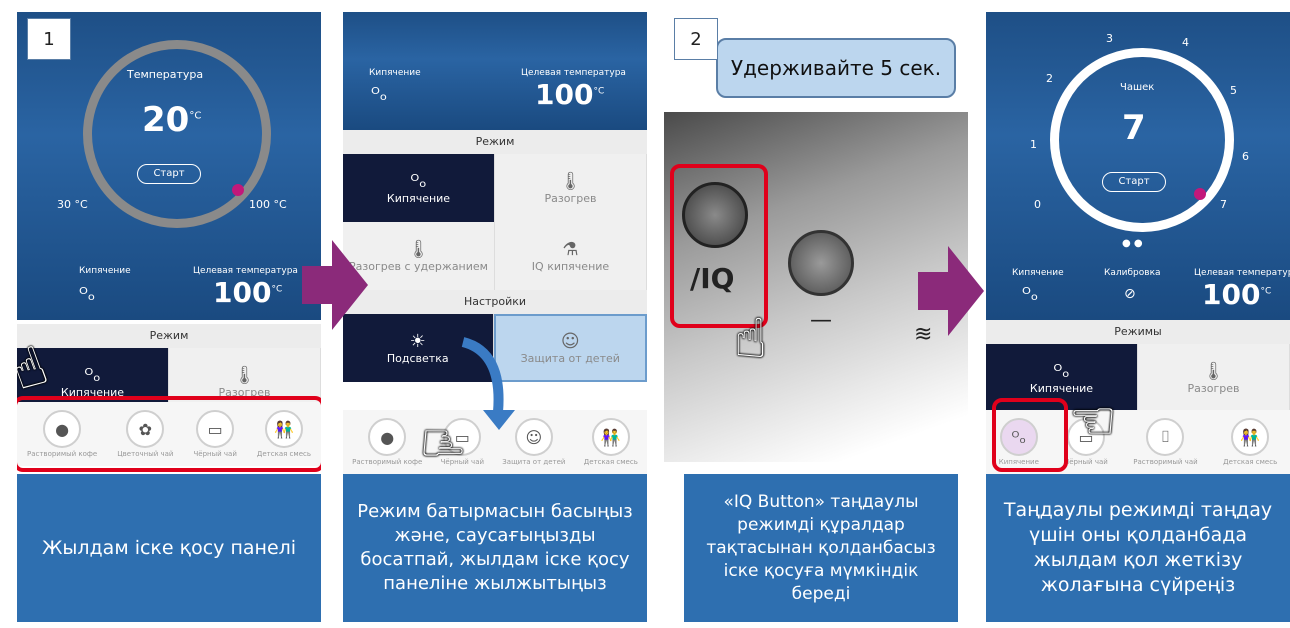 This screenshot has width=1290, height=628. What do you see at coordinates (1138, 332) in the screenshot?
I see `modes-title: Режимы` at bounding box center [1138, 332].